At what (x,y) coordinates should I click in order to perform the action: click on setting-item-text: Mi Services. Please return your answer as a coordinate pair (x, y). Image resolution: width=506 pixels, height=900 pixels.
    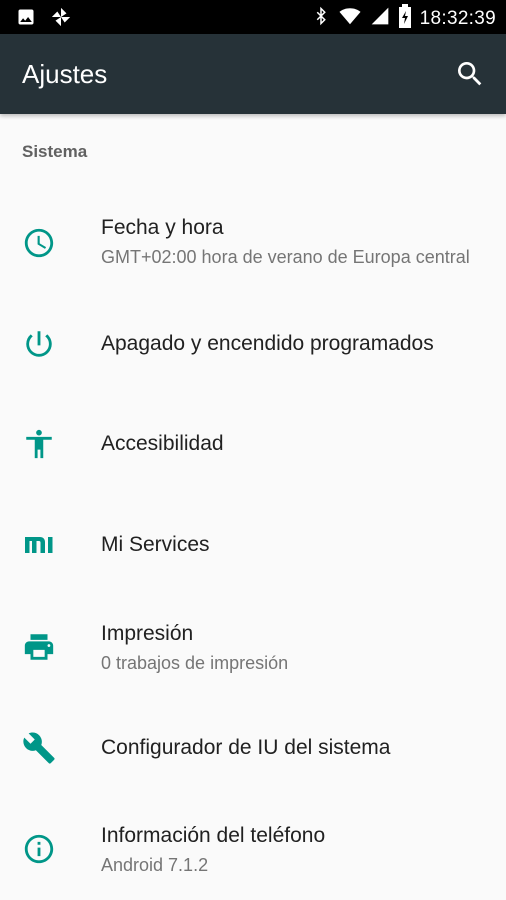
    Looking at the image, I should click on (291, 545).